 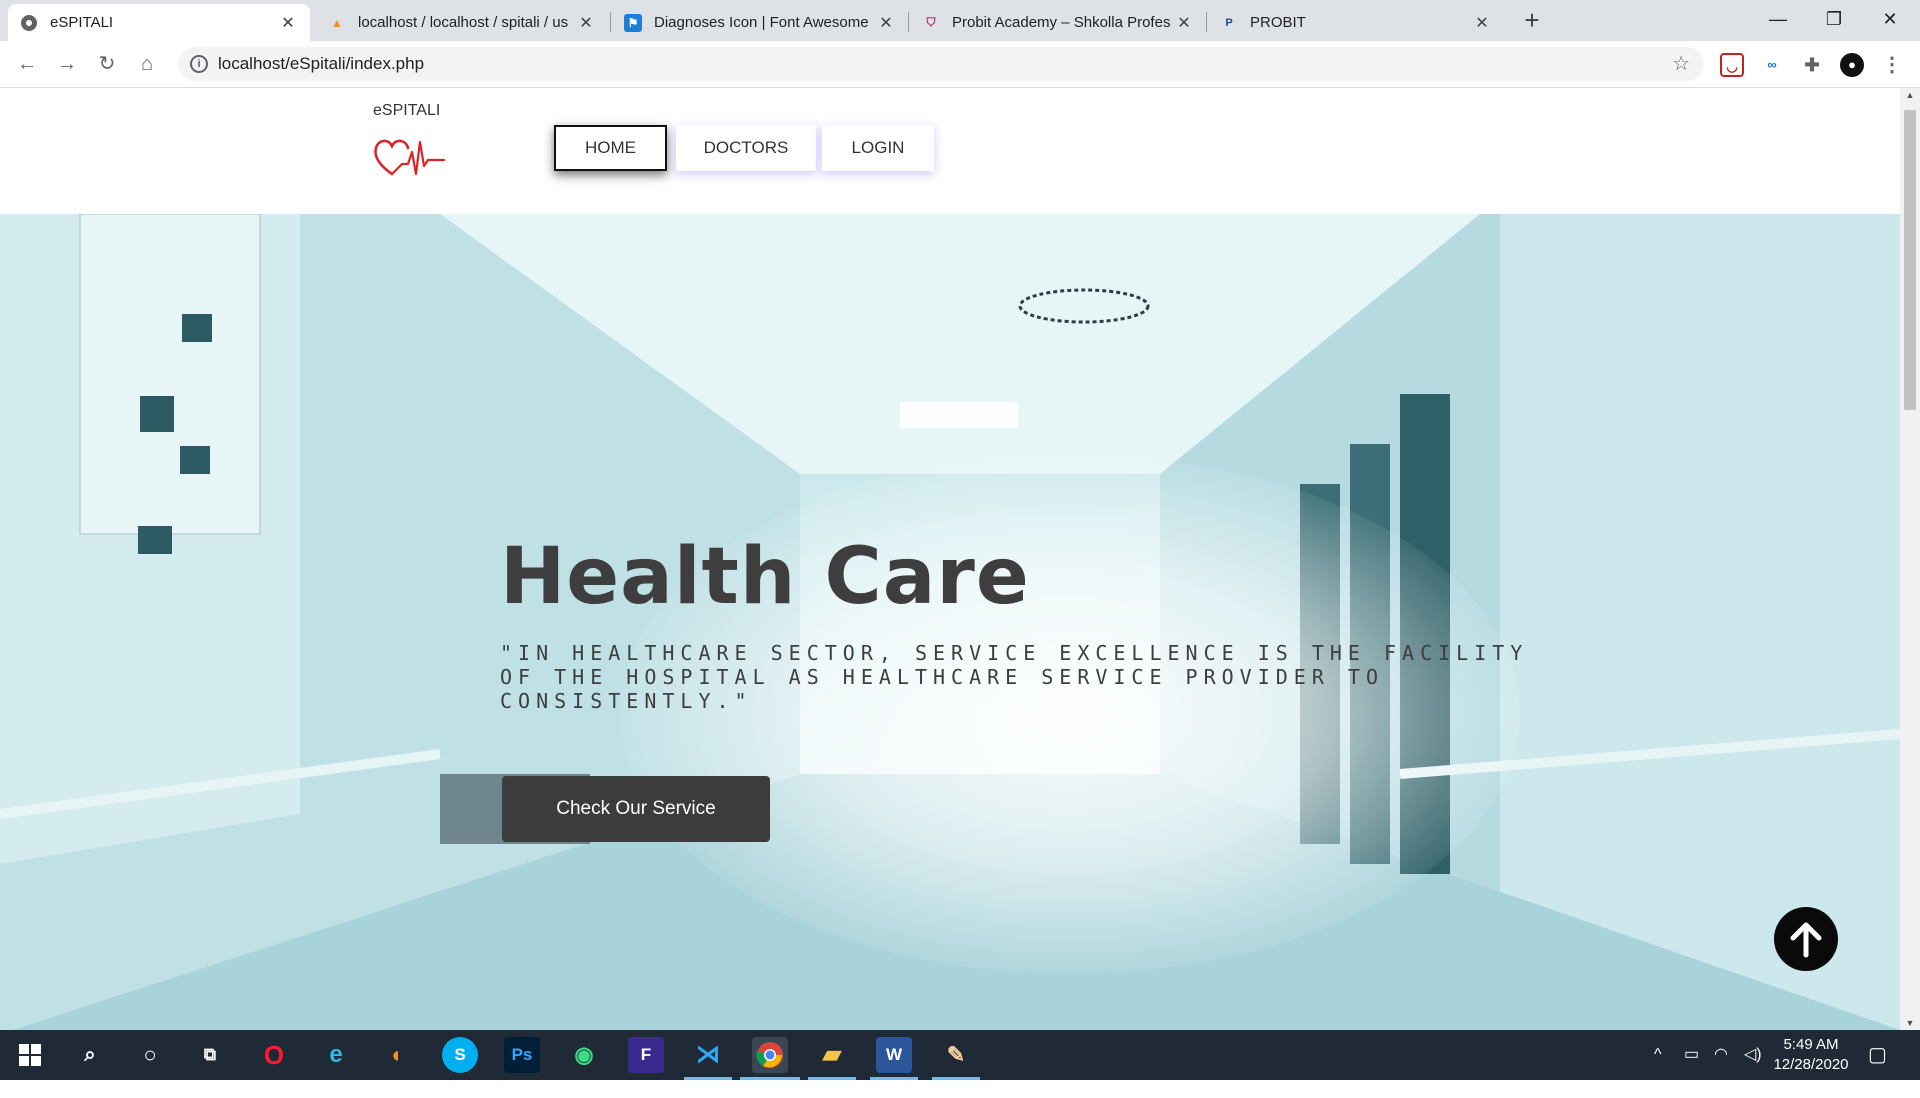 I want to click on tab-title: Probit Academy – Shkolla Profes, so click(x=1061, y=22).